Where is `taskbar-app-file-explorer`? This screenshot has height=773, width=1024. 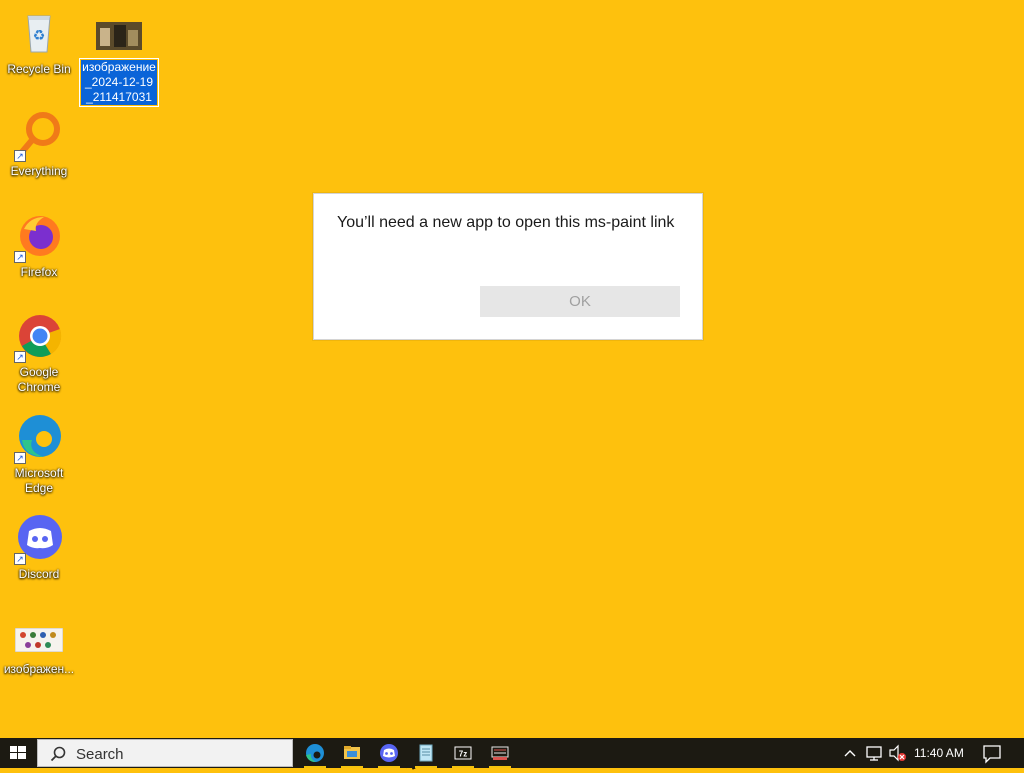 taskbar-app-file-explorer is located at coordinates (352, 753).